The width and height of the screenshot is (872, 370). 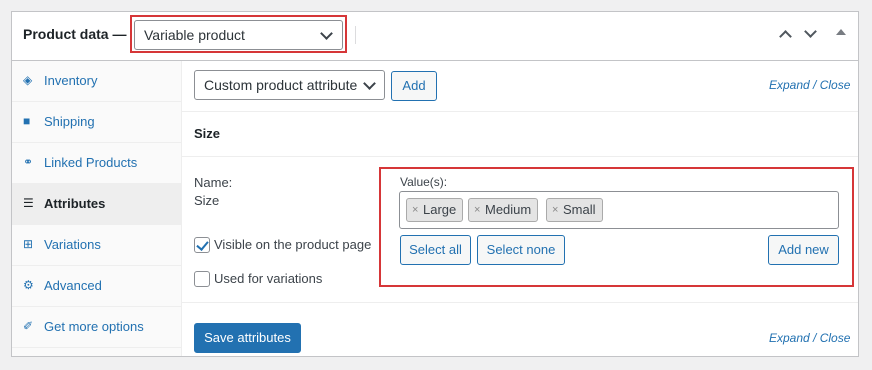 I want to click on list-icon: ☰, so click(x=28, y=203).